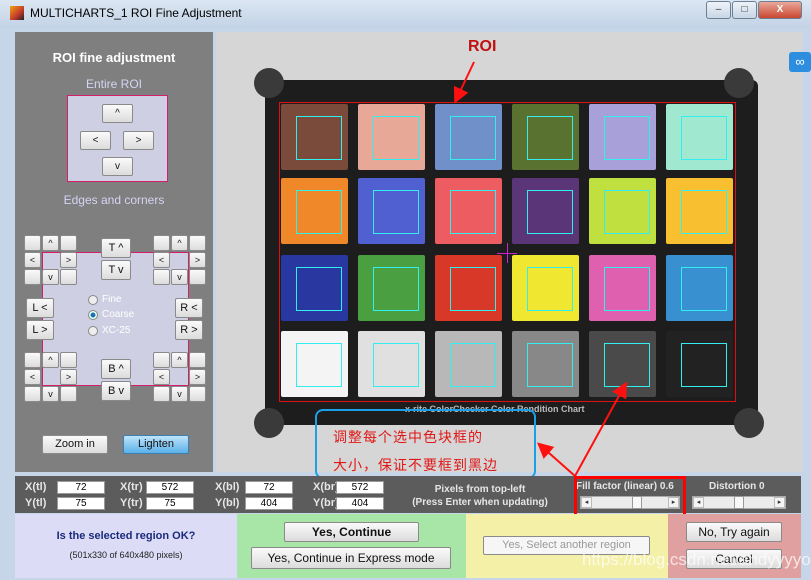 This screenshot has height=580, width=811. What do you see at coordinates (36, 503) in the screenshot?
I see `y-tl-label: Y(tl)` at bounding box center [36, 503].